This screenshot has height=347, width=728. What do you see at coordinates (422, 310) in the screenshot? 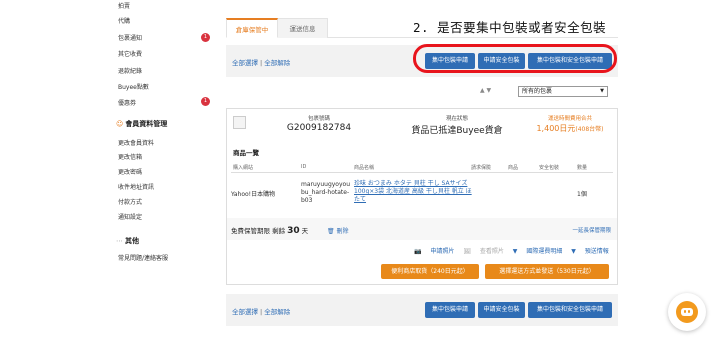
I see `bottom-toolbar: 全部選擇 | 全部解除 集中包裝申請 申請安全包裝 集中包裝和安全包裝申請` at bounding box center [422, 310].